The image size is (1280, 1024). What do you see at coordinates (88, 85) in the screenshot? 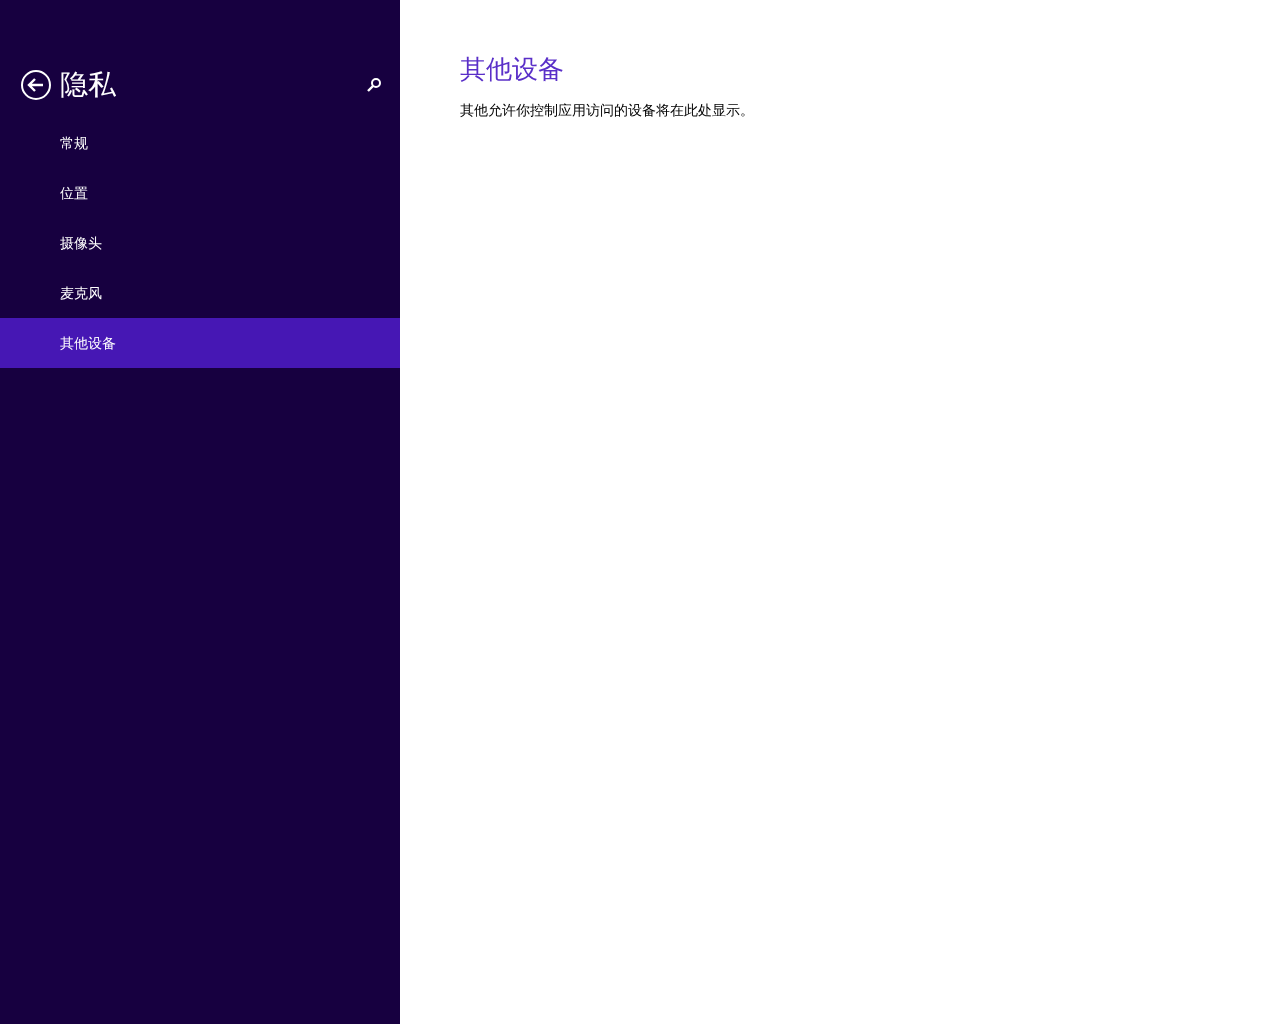
I see `sidebar-title: 隐私` at bounding box center [88, 85].